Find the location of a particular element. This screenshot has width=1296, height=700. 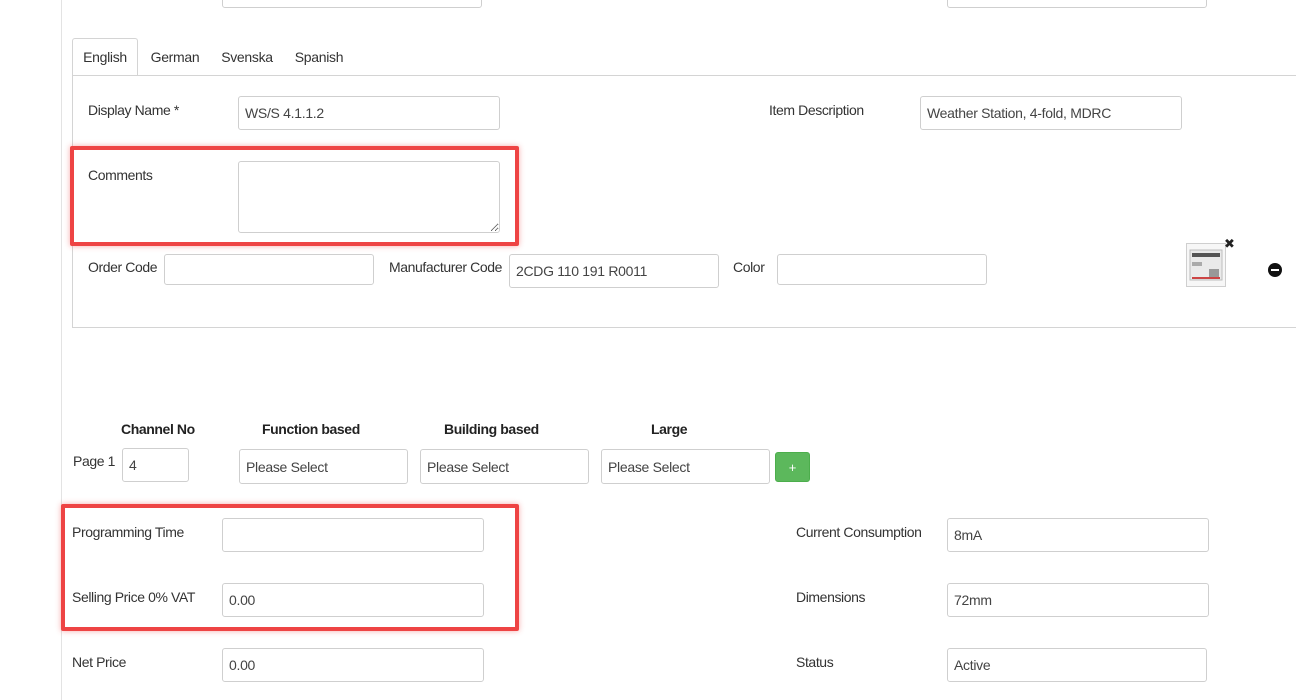

remove-image-icon: ✖ is located at coordinates (1229, 244).